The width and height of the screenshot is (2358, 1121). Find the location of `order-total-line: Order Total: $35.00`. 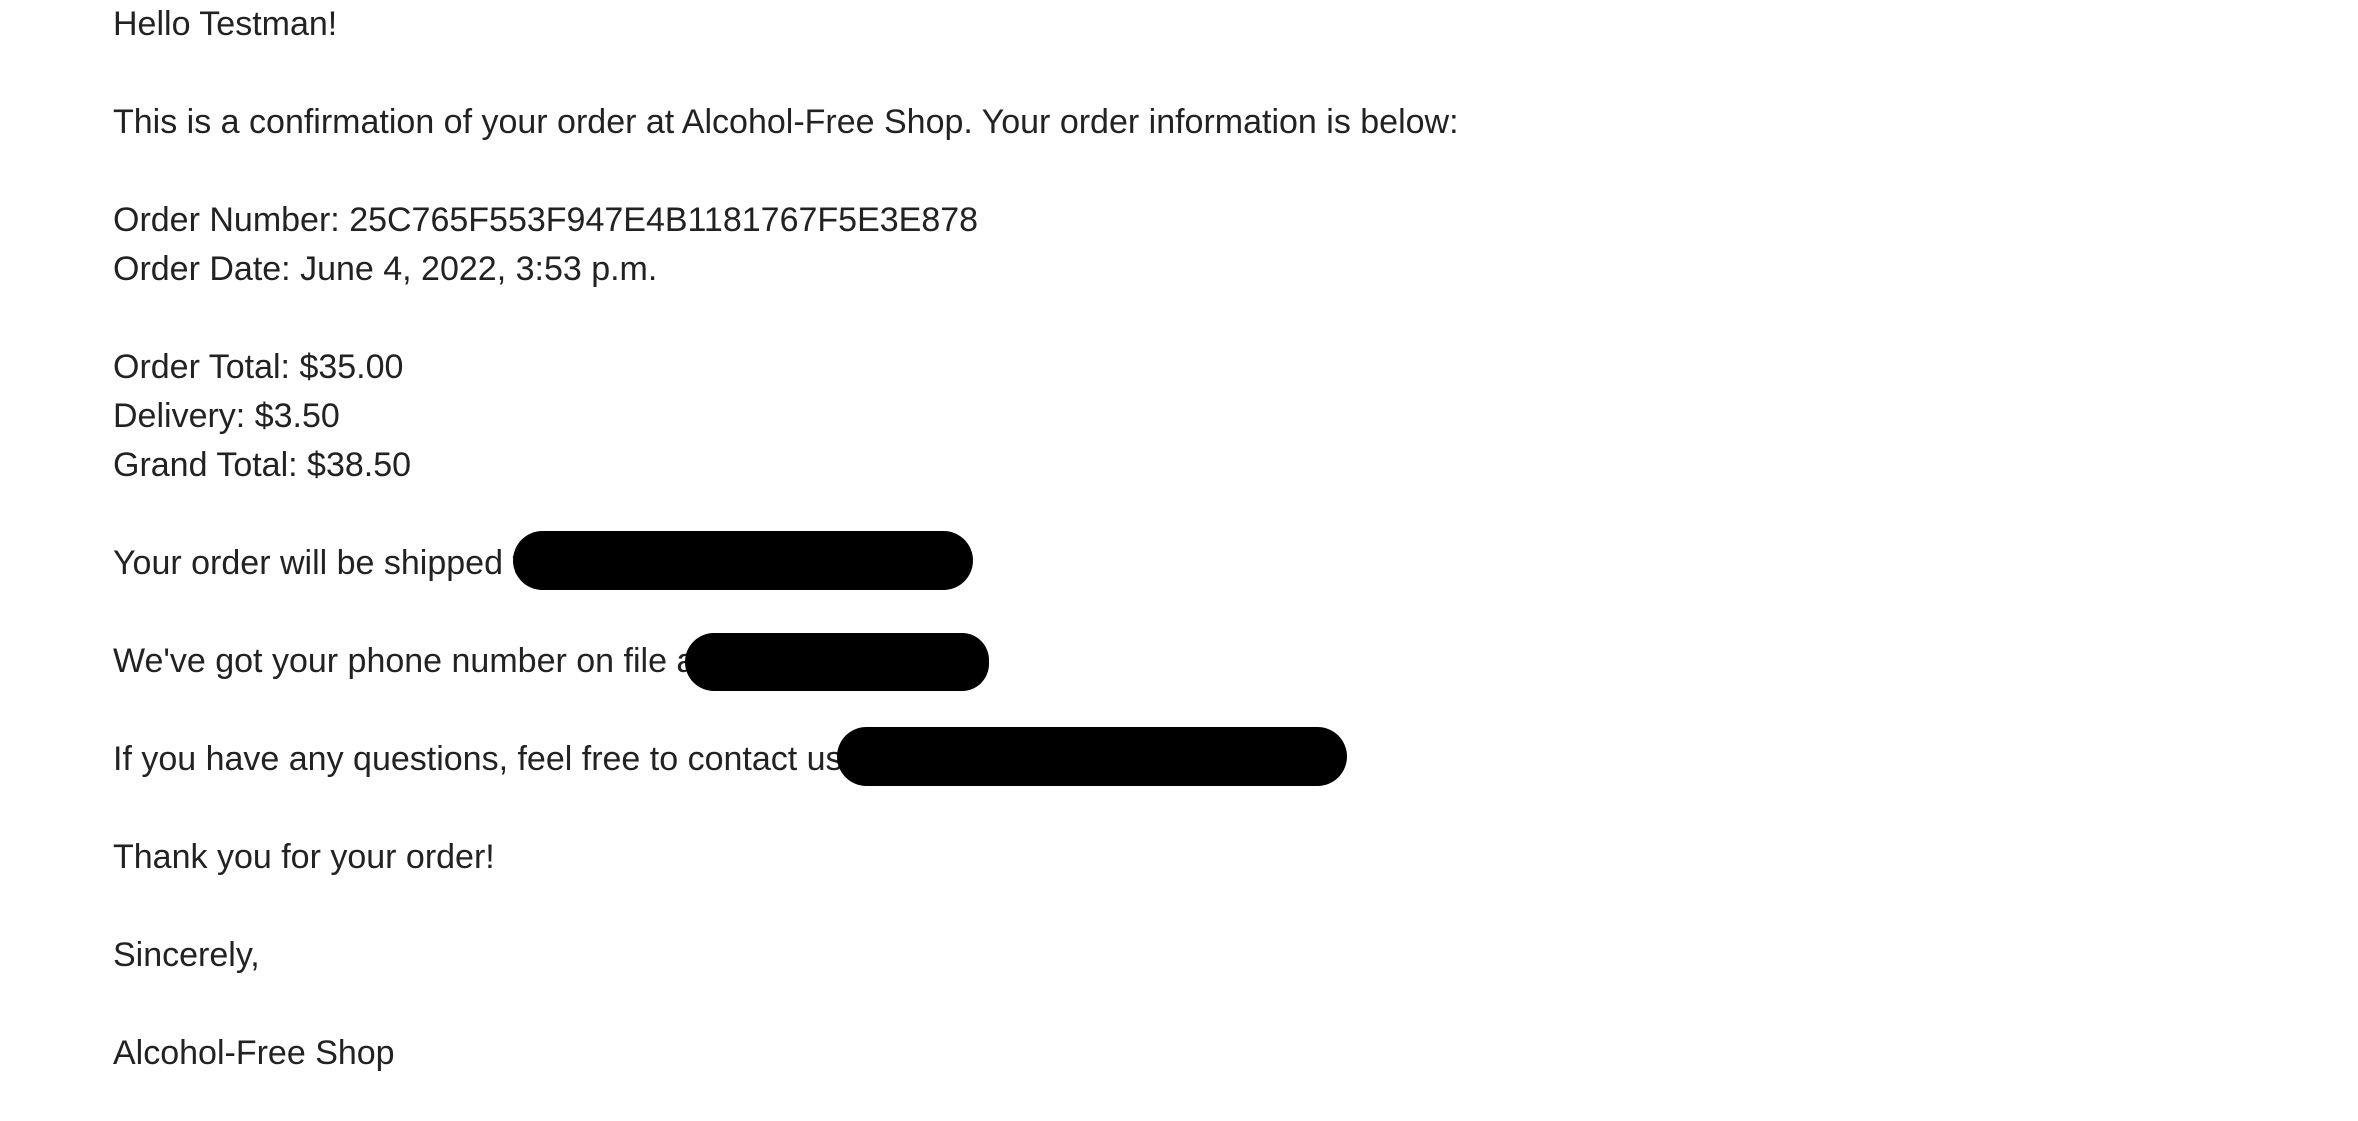

order-total-line: Order Total: $35.00 is located at coordinates (1213, 367).